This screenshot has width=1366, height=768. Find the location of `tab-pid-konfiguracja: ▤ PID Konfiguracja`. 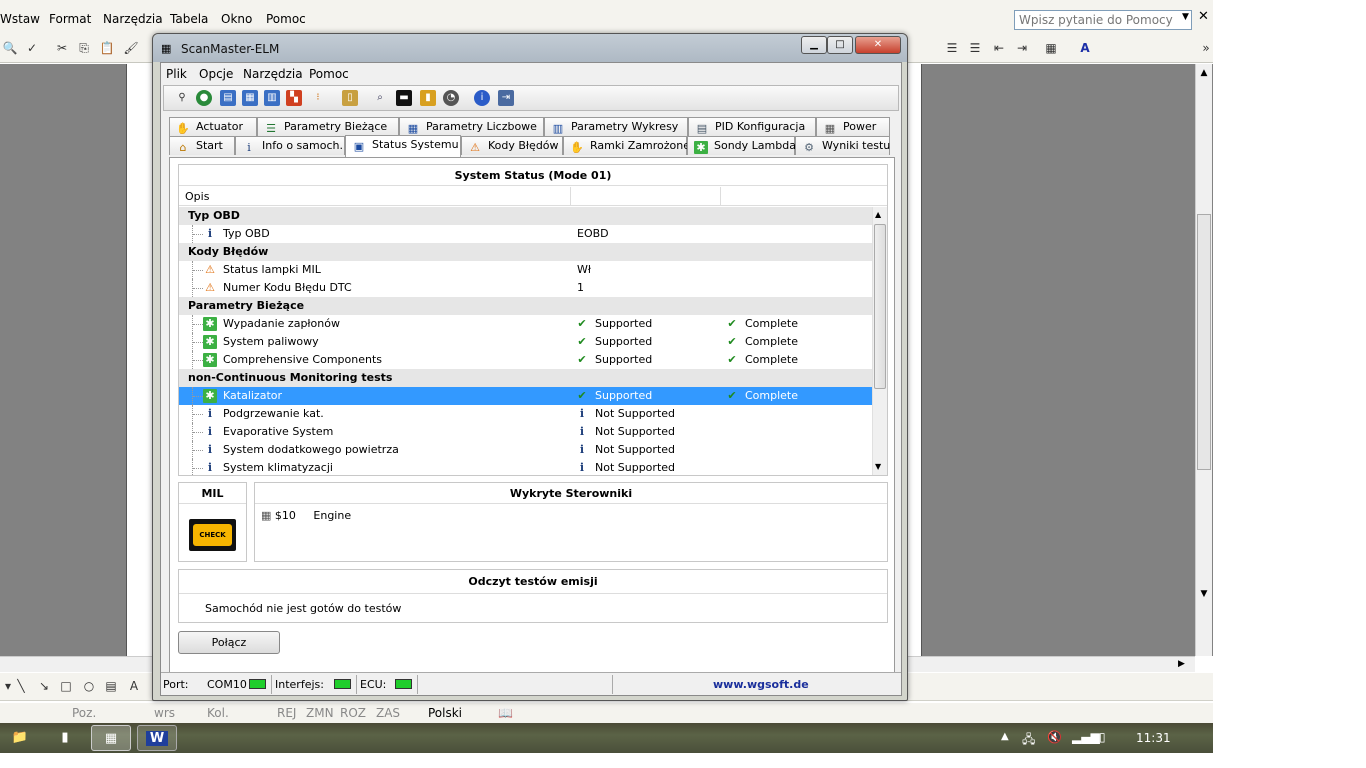

tab-pid-konfiguracja: ▤ PID Konfiguracja is located at coordinates (752, 126).